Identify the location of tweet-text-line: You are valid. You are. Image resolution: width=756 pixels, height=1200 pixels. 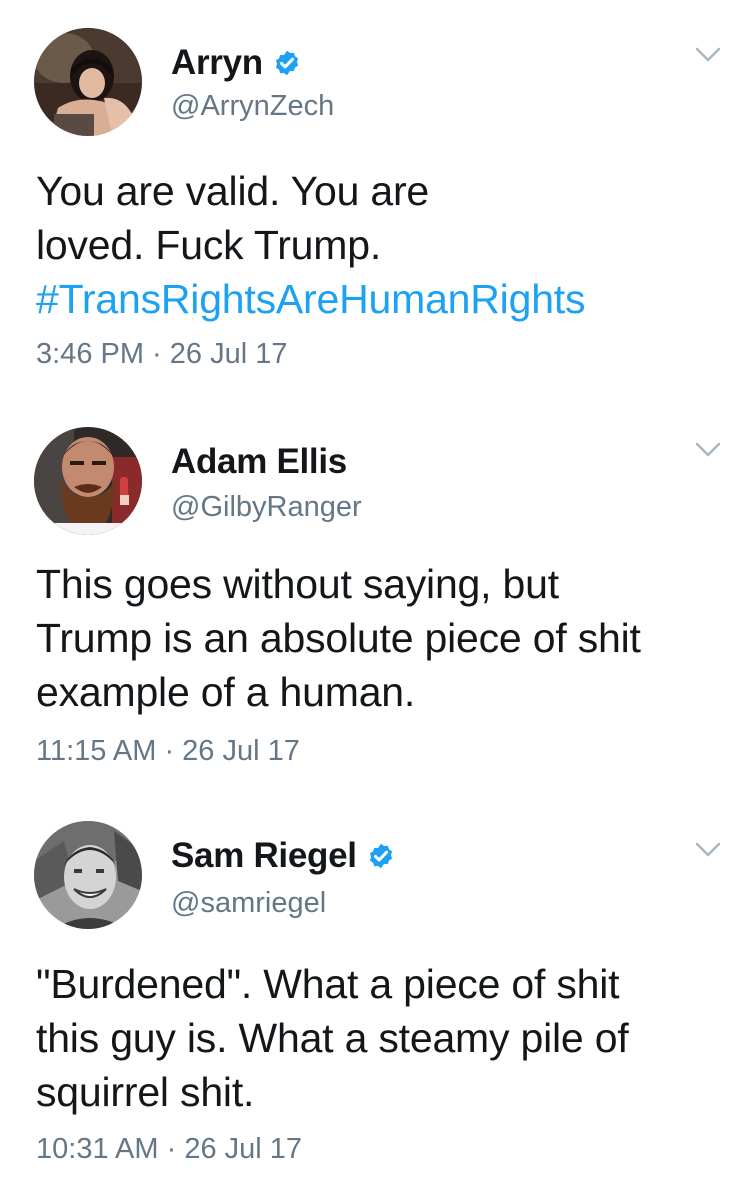
(233, 191).